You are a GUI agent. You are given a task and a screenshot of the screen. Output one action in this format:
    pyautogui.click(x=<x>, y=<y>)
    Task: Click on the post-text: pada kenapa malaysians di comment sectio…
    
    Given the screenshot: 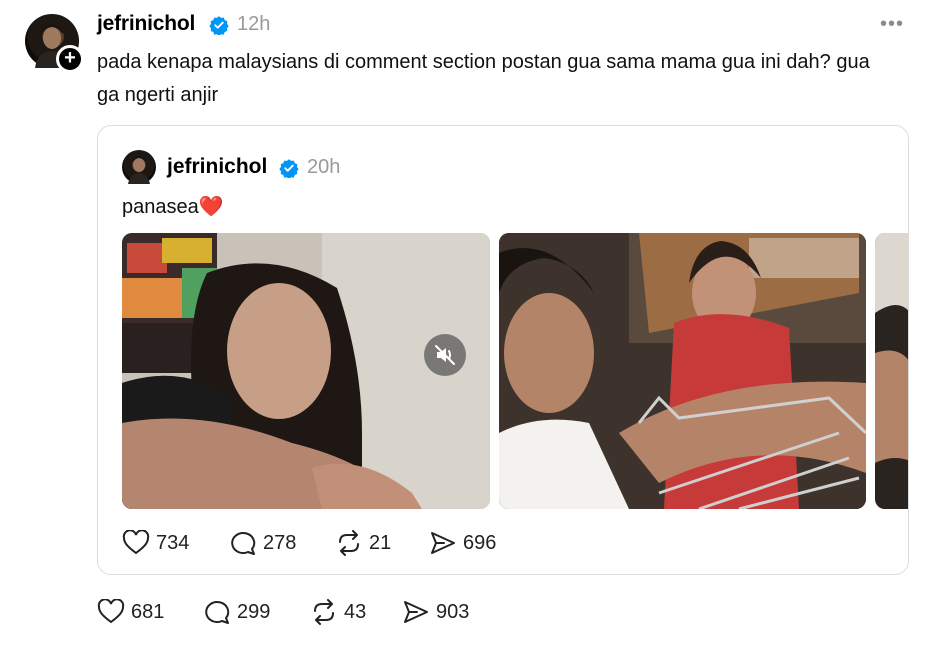 What is the action you would take?
    pyautogui.click(x=483, y=78)
    